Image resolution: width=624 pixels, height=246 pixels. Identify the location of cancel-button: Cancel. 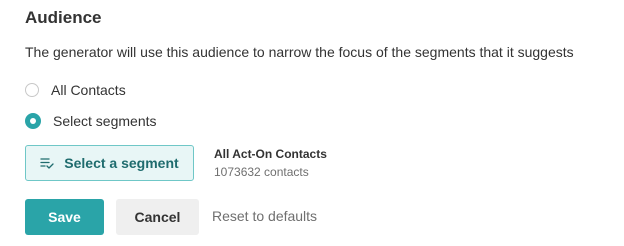
(157, 217).